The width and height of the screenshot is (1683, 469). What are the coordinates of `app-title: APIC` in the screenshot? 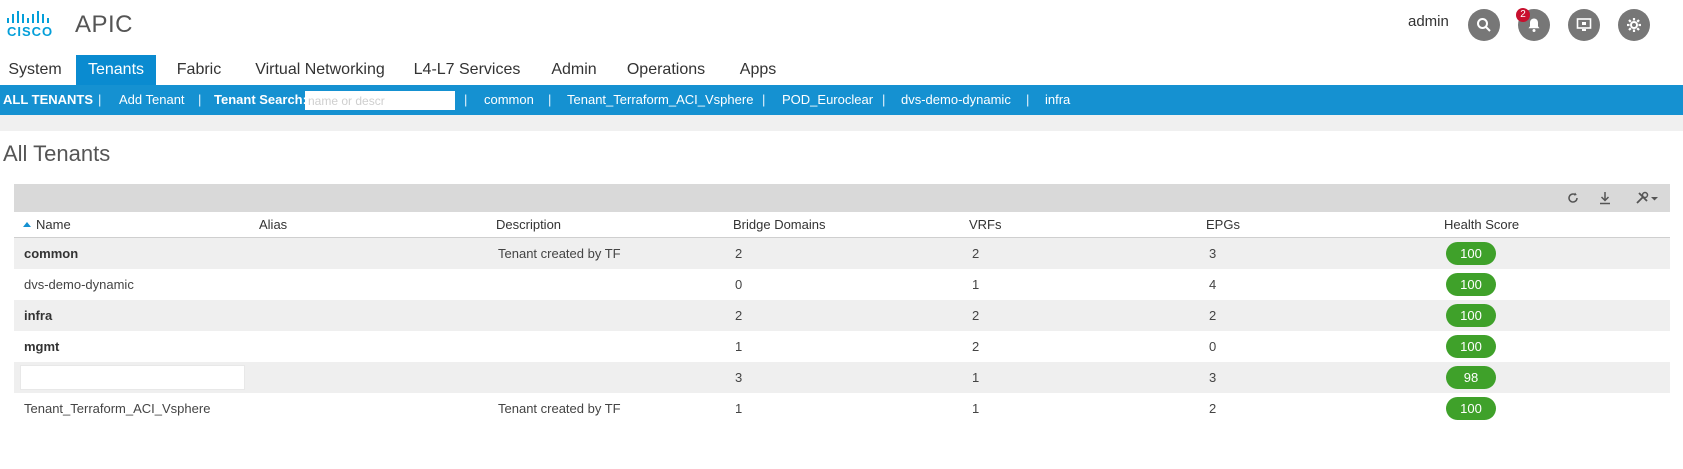 It's located at (104, 24).